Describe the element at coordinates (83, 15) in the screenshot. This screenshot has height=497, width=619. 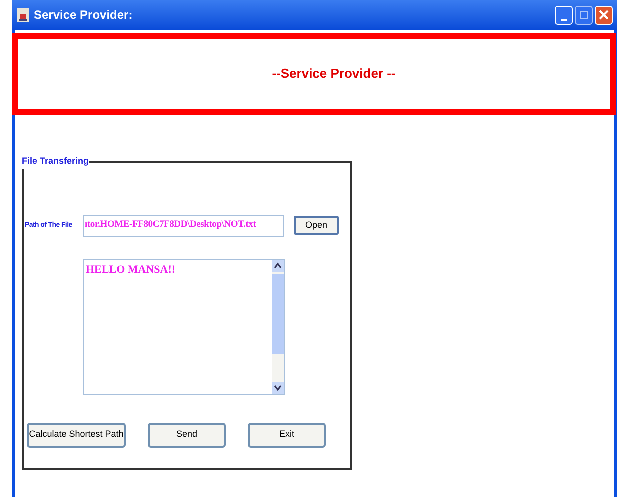
I see `window-title: Service Provider:` at that location.